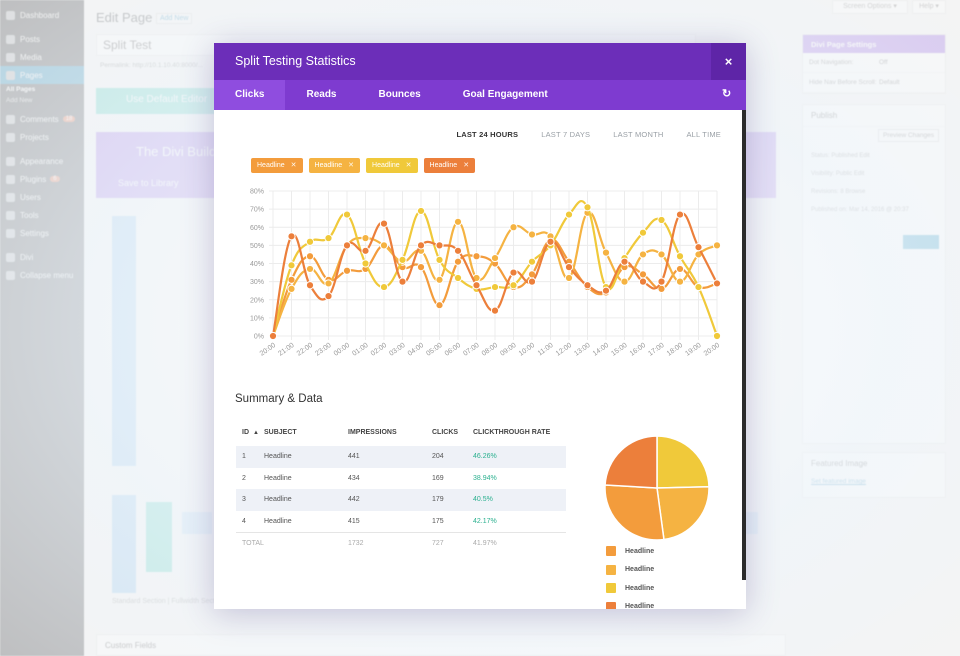 Image resolution: width=960 pixels, height=656 pixels. I want to click on table-row: 3 Headline 442 179 40.5%, so click(401, 500).